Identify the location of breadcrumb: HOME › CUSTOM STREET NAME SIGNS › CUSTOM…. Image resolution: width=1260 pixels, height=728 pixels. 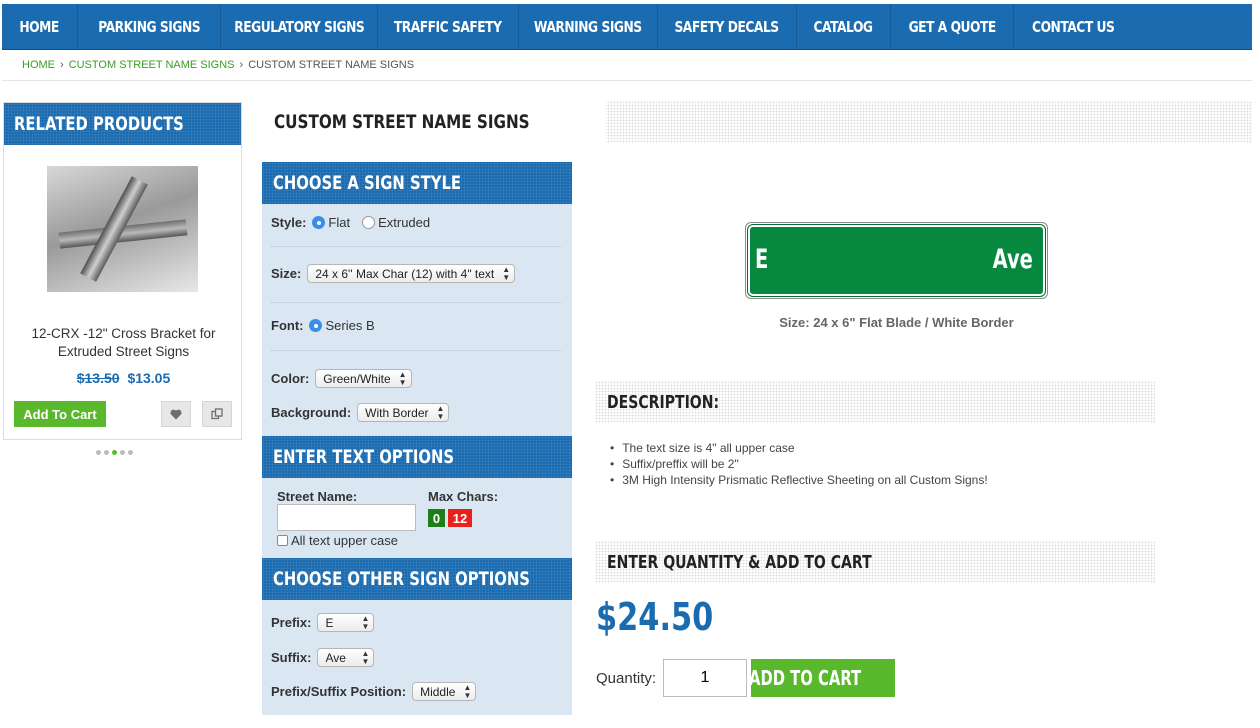
(218, 65).